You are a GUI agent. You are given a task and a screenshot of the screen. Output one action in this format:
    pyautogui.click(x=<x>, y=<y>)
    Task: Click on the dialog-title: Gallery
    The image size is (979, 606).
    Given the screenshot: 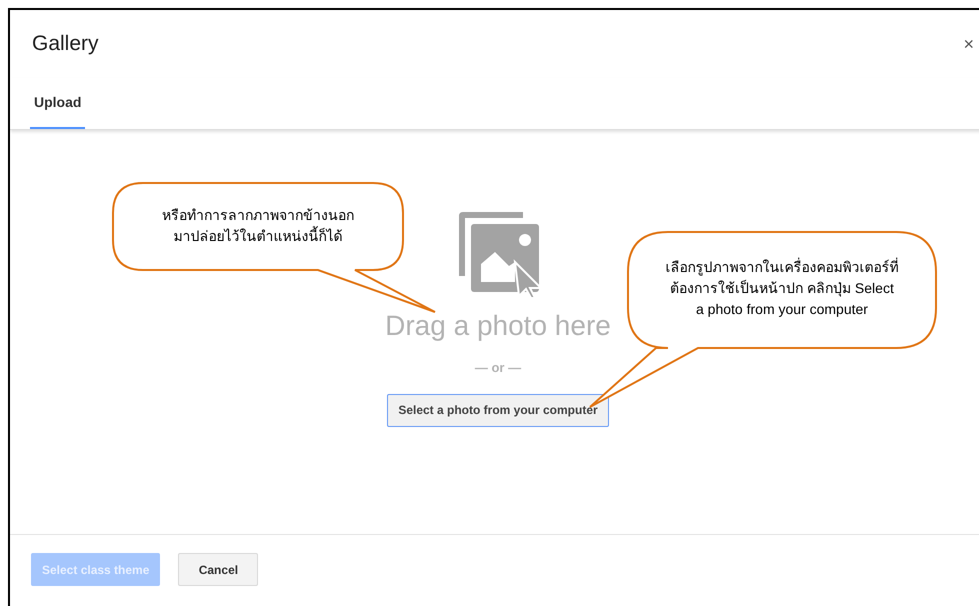 What is the action you would take?
    pyautogui.click(x=65, y=44)
    